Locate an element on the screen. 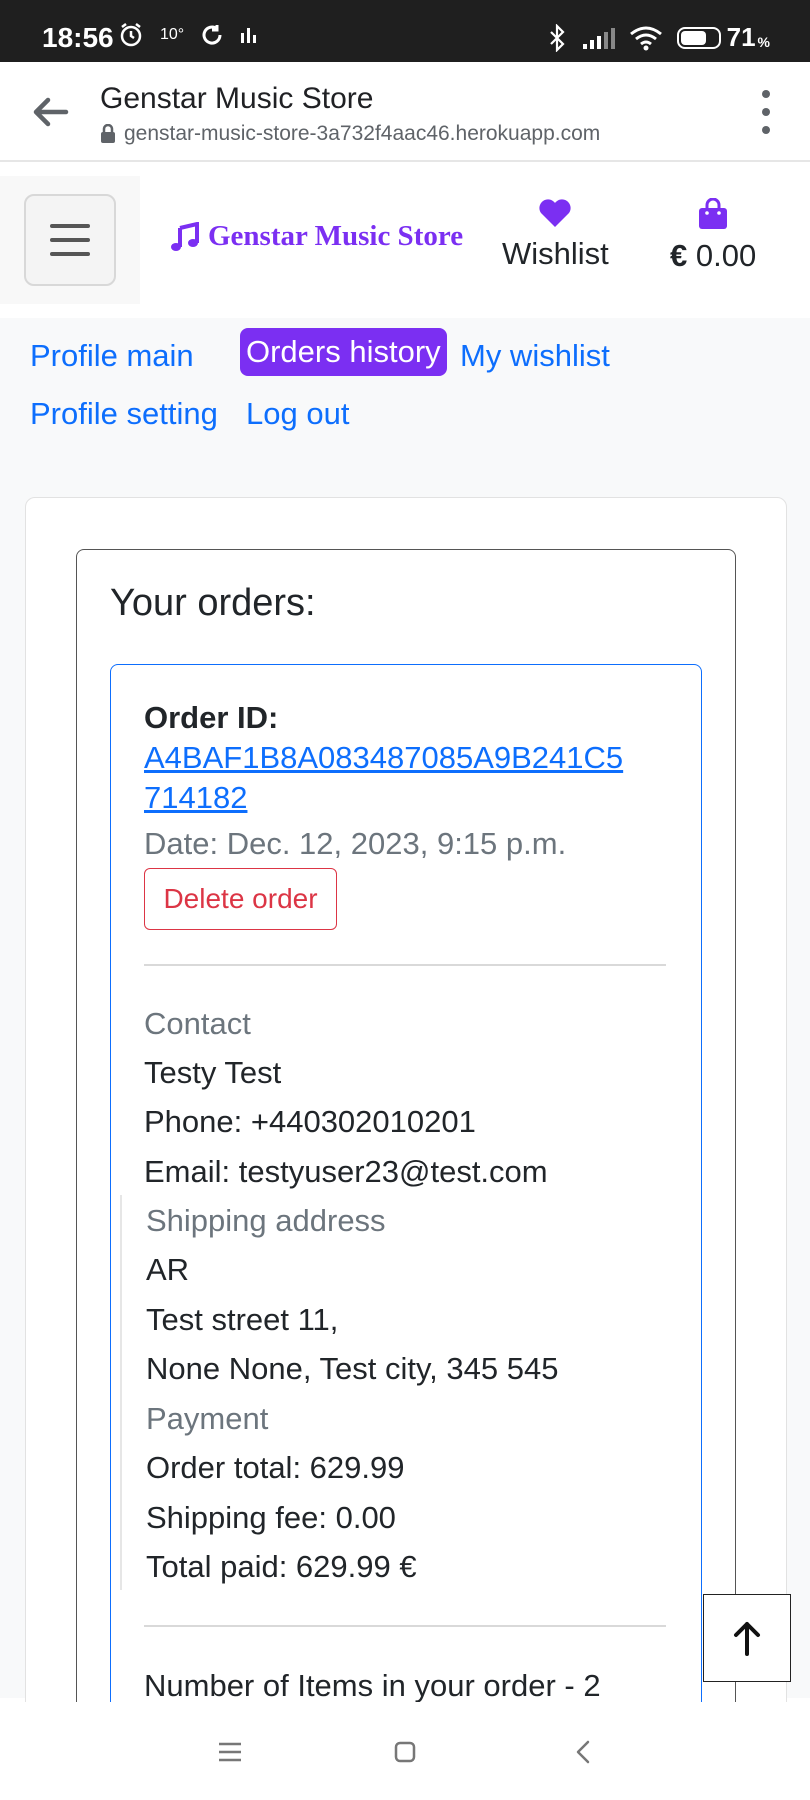  nav-profile-main: Profile main is located at coordinates (112, 356).